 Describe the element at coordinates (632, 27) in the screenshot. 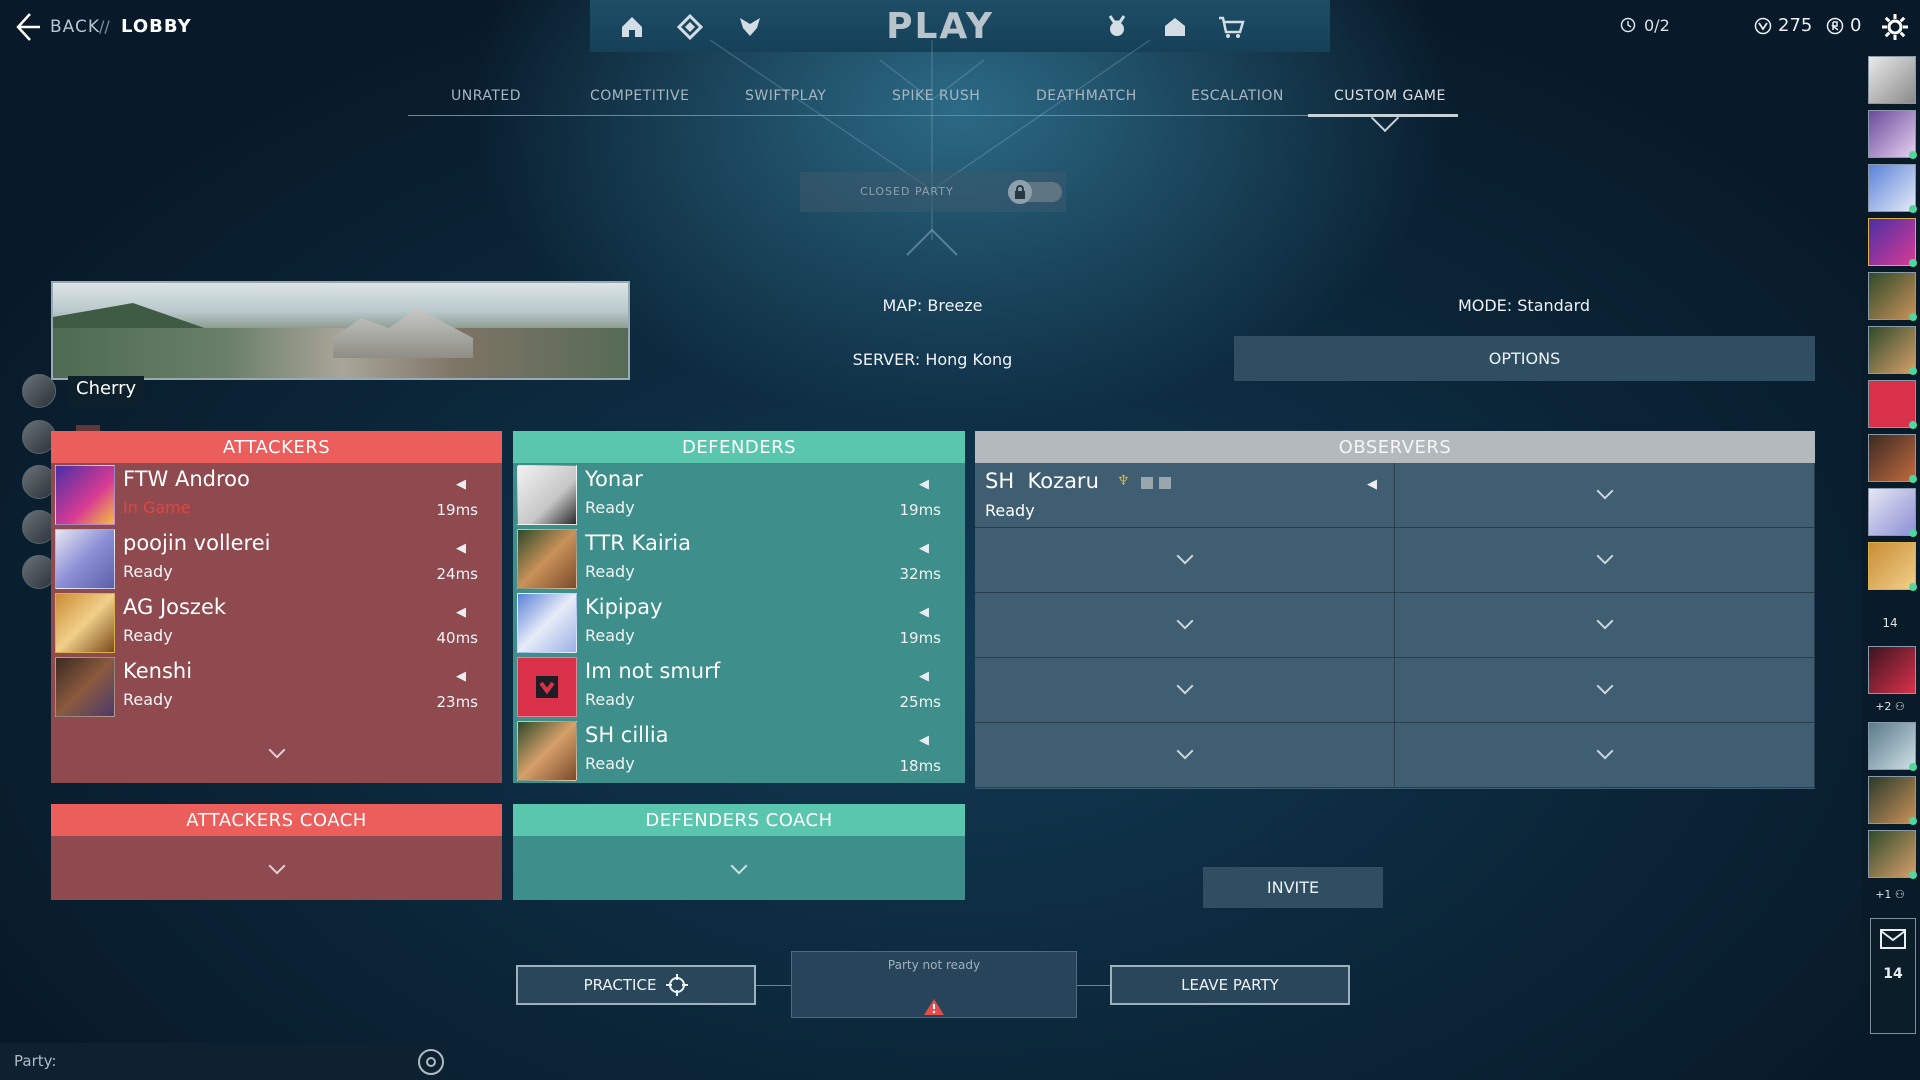

I see `home-icon` at that location.